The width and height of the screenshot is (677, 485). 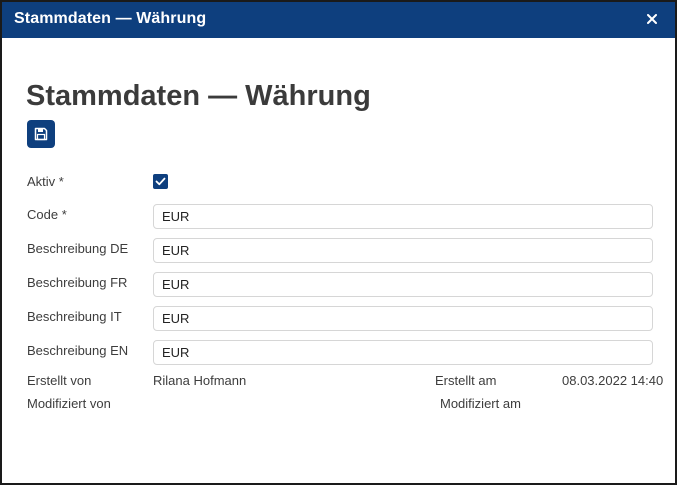 I want to click on checkmark-icon, so click(x=160, y=181).